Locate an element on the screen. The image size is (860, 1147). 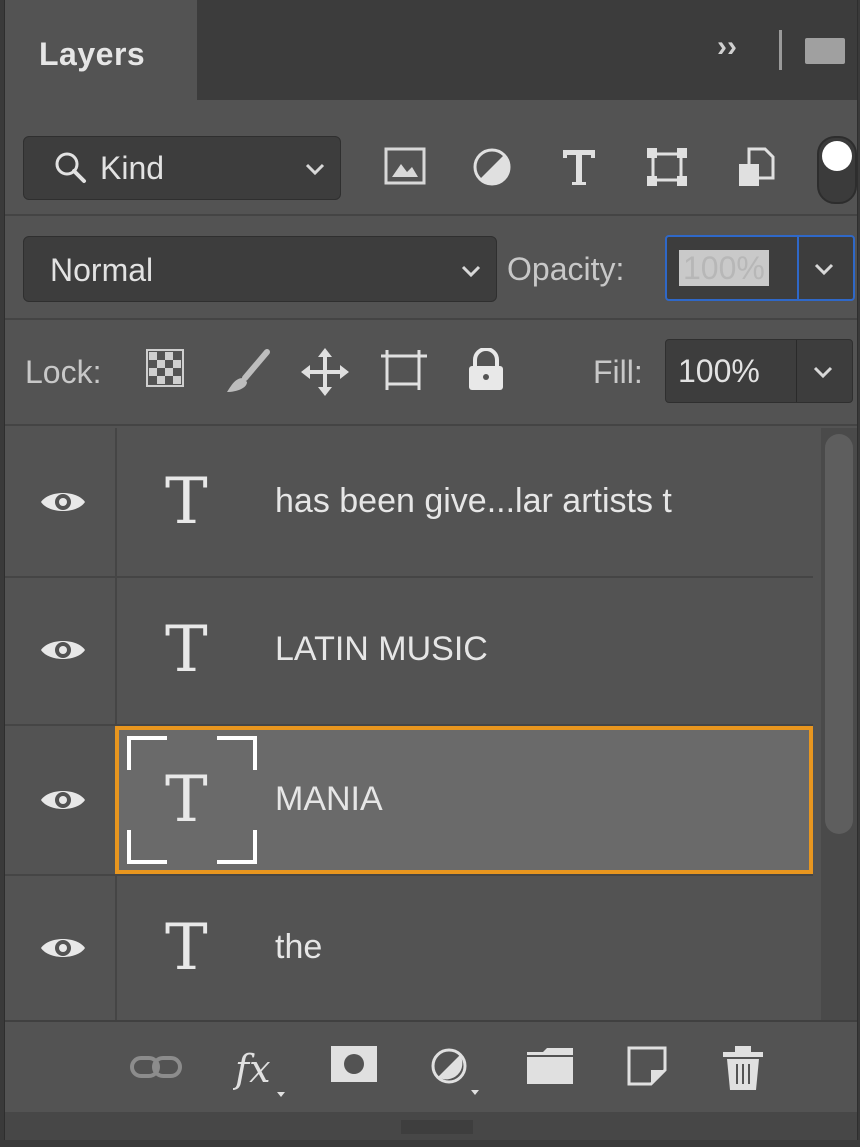
layer-row: T the is located at coordinates (409, 948).